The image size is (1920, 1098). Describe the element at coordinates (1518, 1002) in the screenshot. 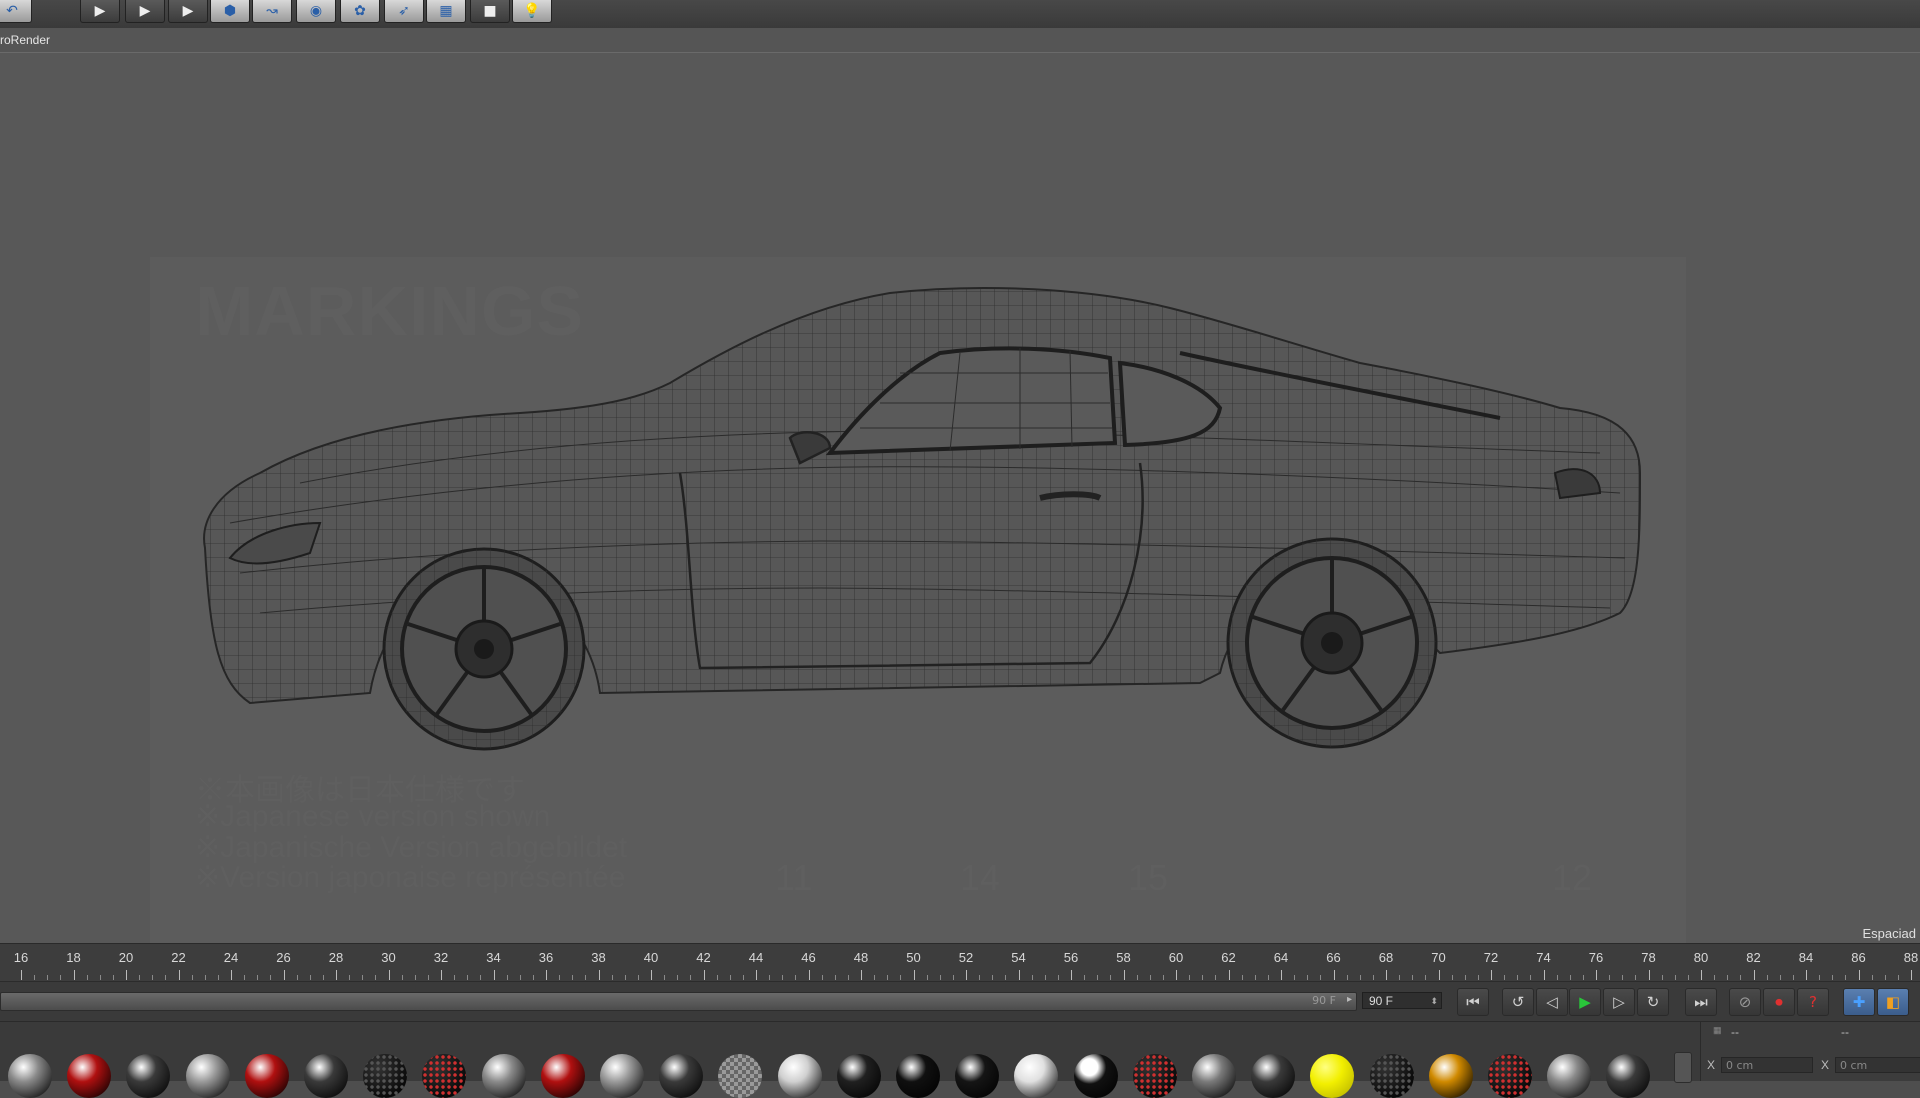

I see `go-to-previous-key-icon: ↺` at that location.